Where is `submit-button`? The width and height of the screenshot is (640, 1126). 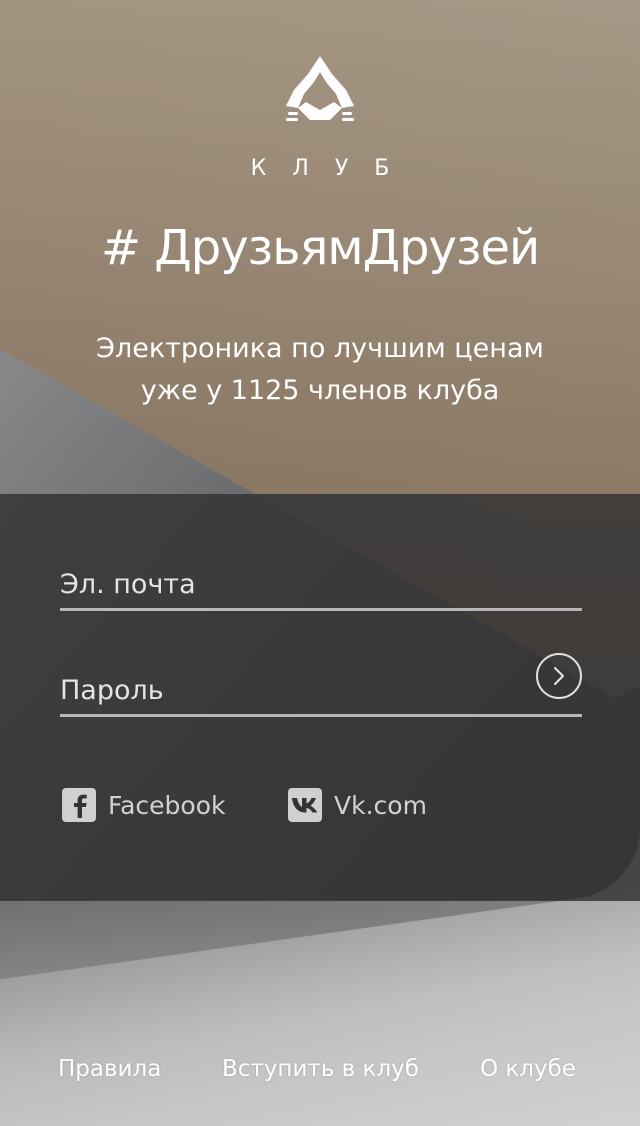
submit-button is located at coordinates (559, 676).